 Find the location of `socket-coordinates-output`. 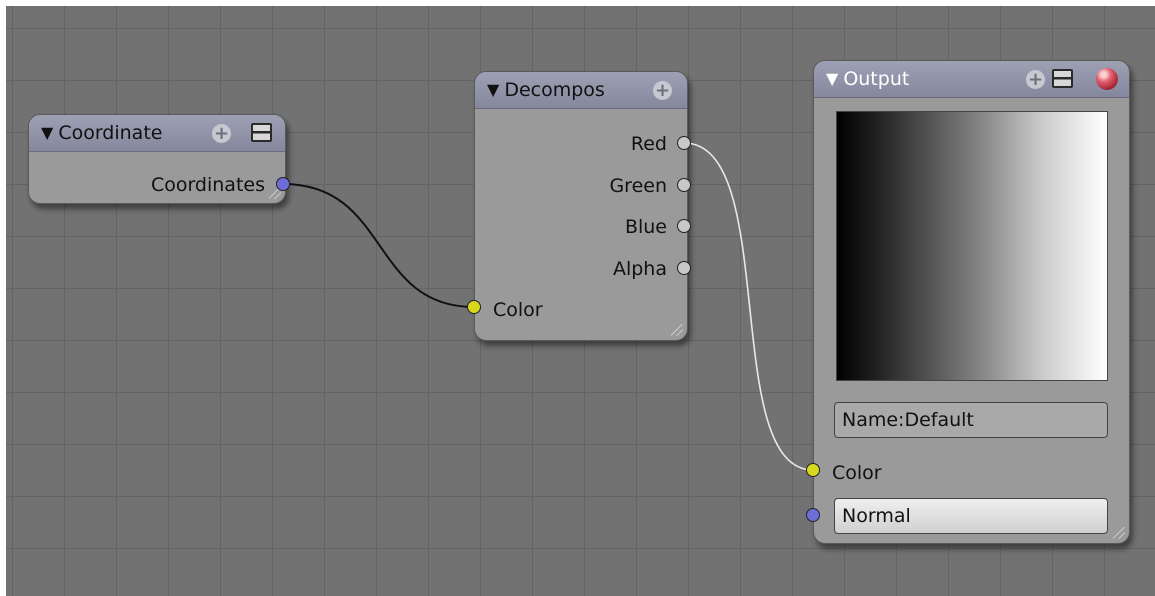

socket-coordinates-output is located at coordinates (283, 184).